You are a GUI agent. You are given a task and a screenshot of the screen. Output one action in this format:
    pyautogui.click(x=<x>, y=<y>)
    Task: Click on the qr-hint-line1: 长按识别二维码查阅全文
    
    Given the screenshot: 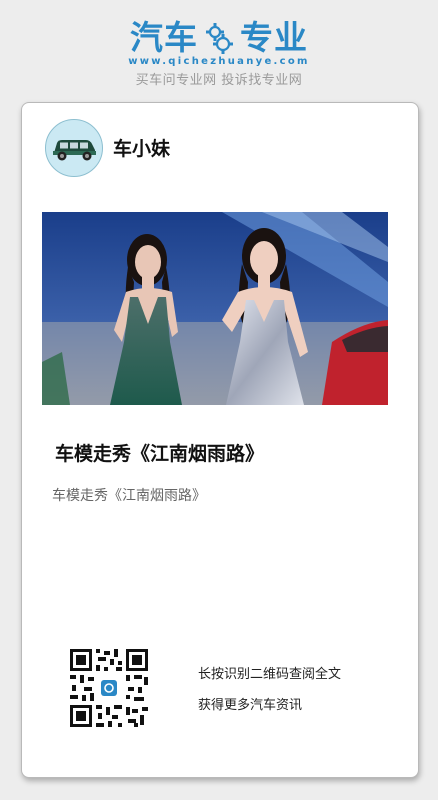 What is the action you would take?
    pyautogui.click(x=270, y=674)
    